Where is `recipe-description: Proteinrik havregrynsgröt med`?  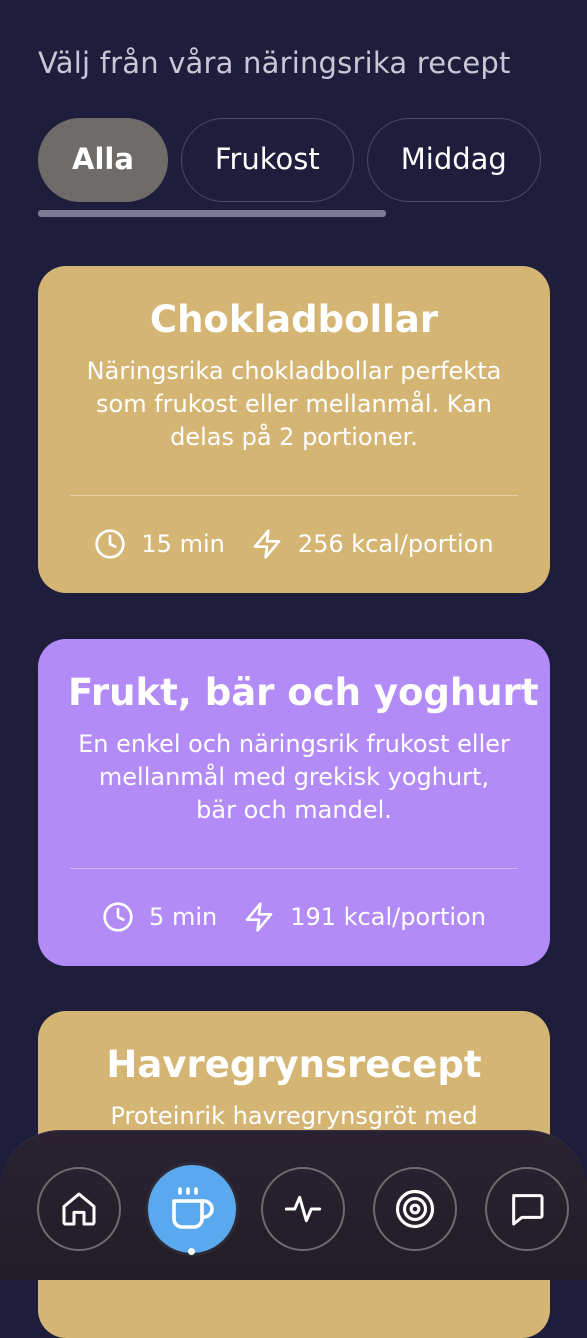
recipe-description: Proteinrik havregrynsgröt med is located at coordinates (294, 1116).